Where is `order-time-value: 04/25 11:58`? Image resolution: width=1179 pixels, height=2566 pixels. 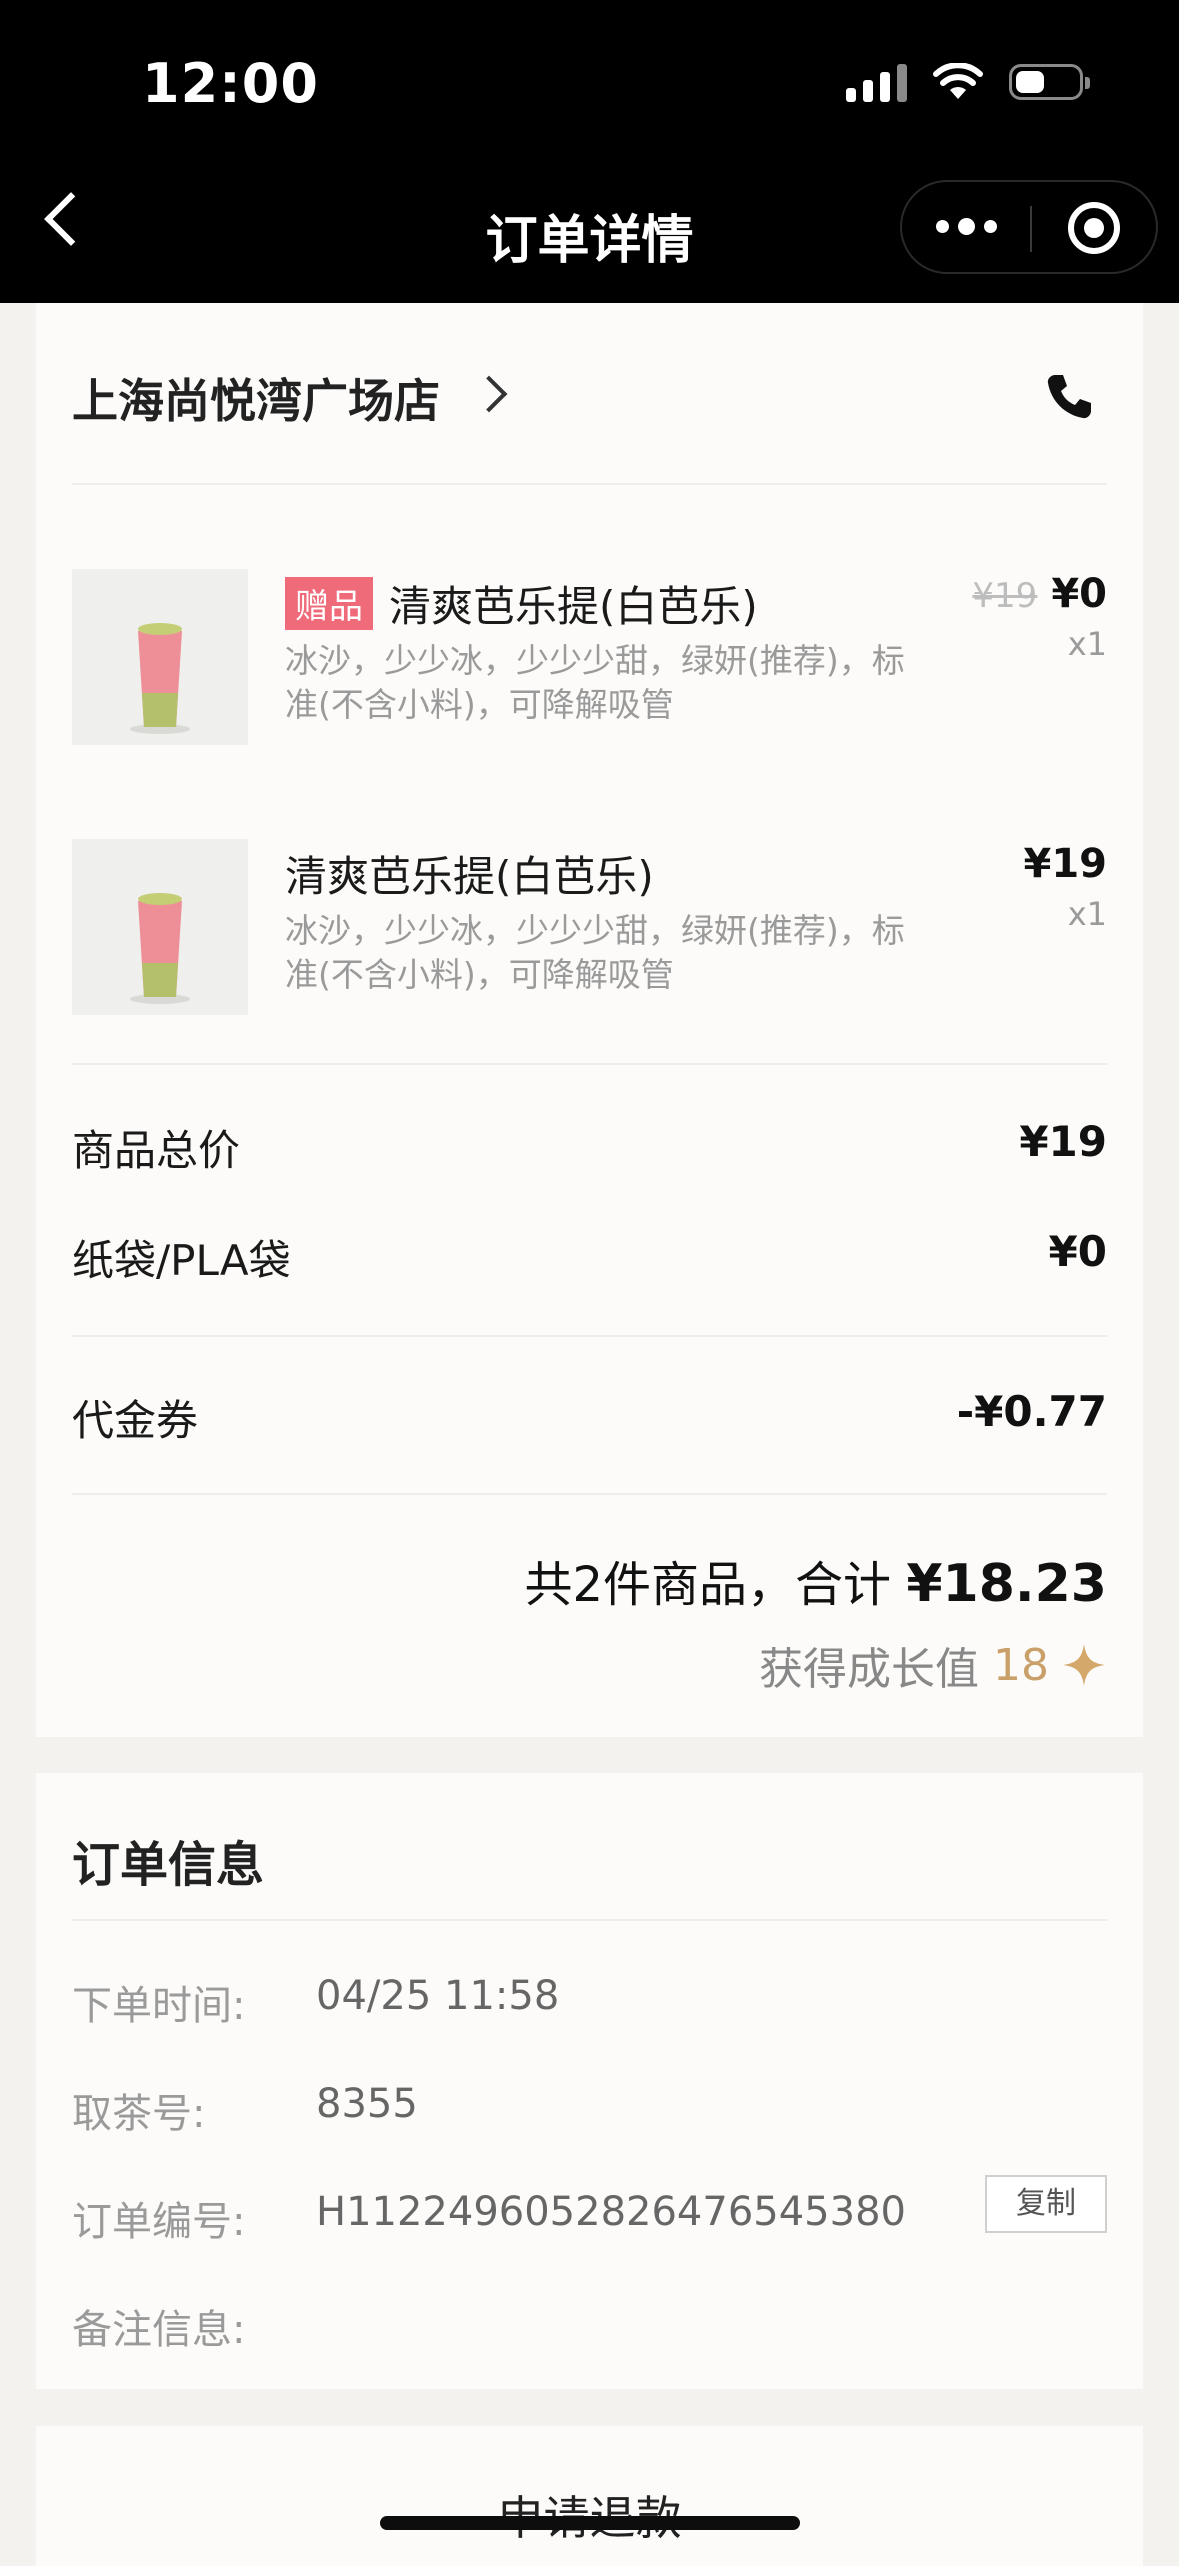
order-time-value: 04/25 11:58 is located at coordinates (438, 1996).